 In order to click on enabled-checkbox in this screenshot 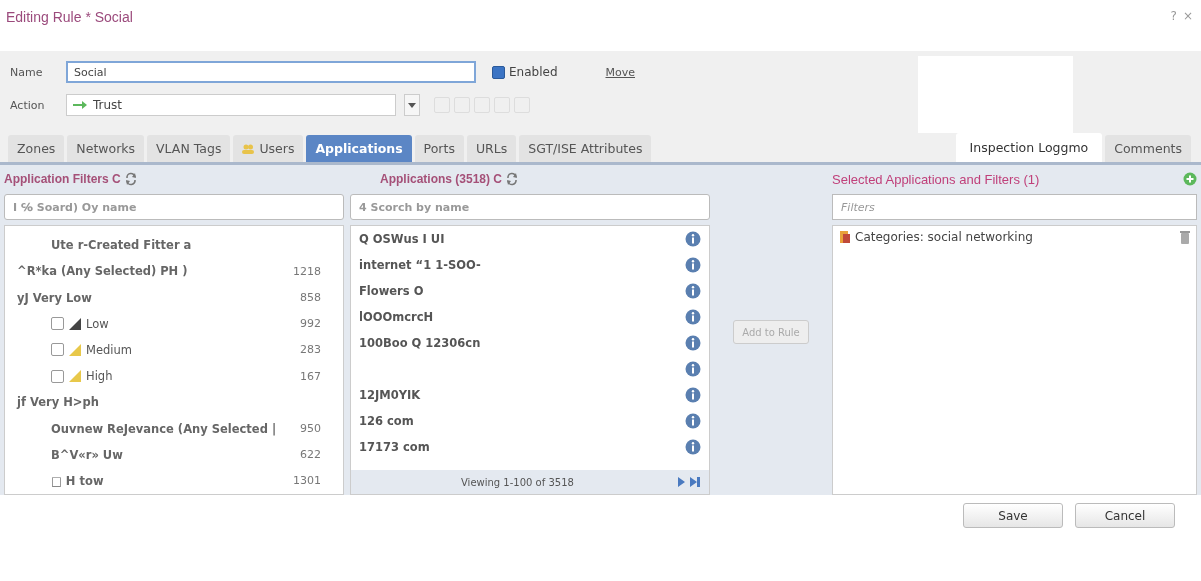, I will do `click(498, 72)`.